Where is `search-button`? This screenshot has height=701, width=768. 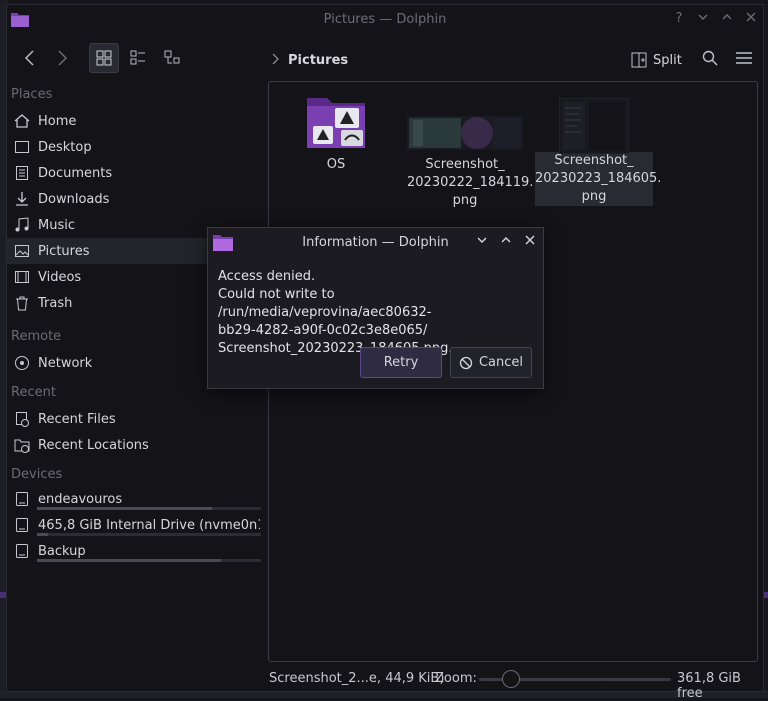
search-button is located at coordinates (710, 58).